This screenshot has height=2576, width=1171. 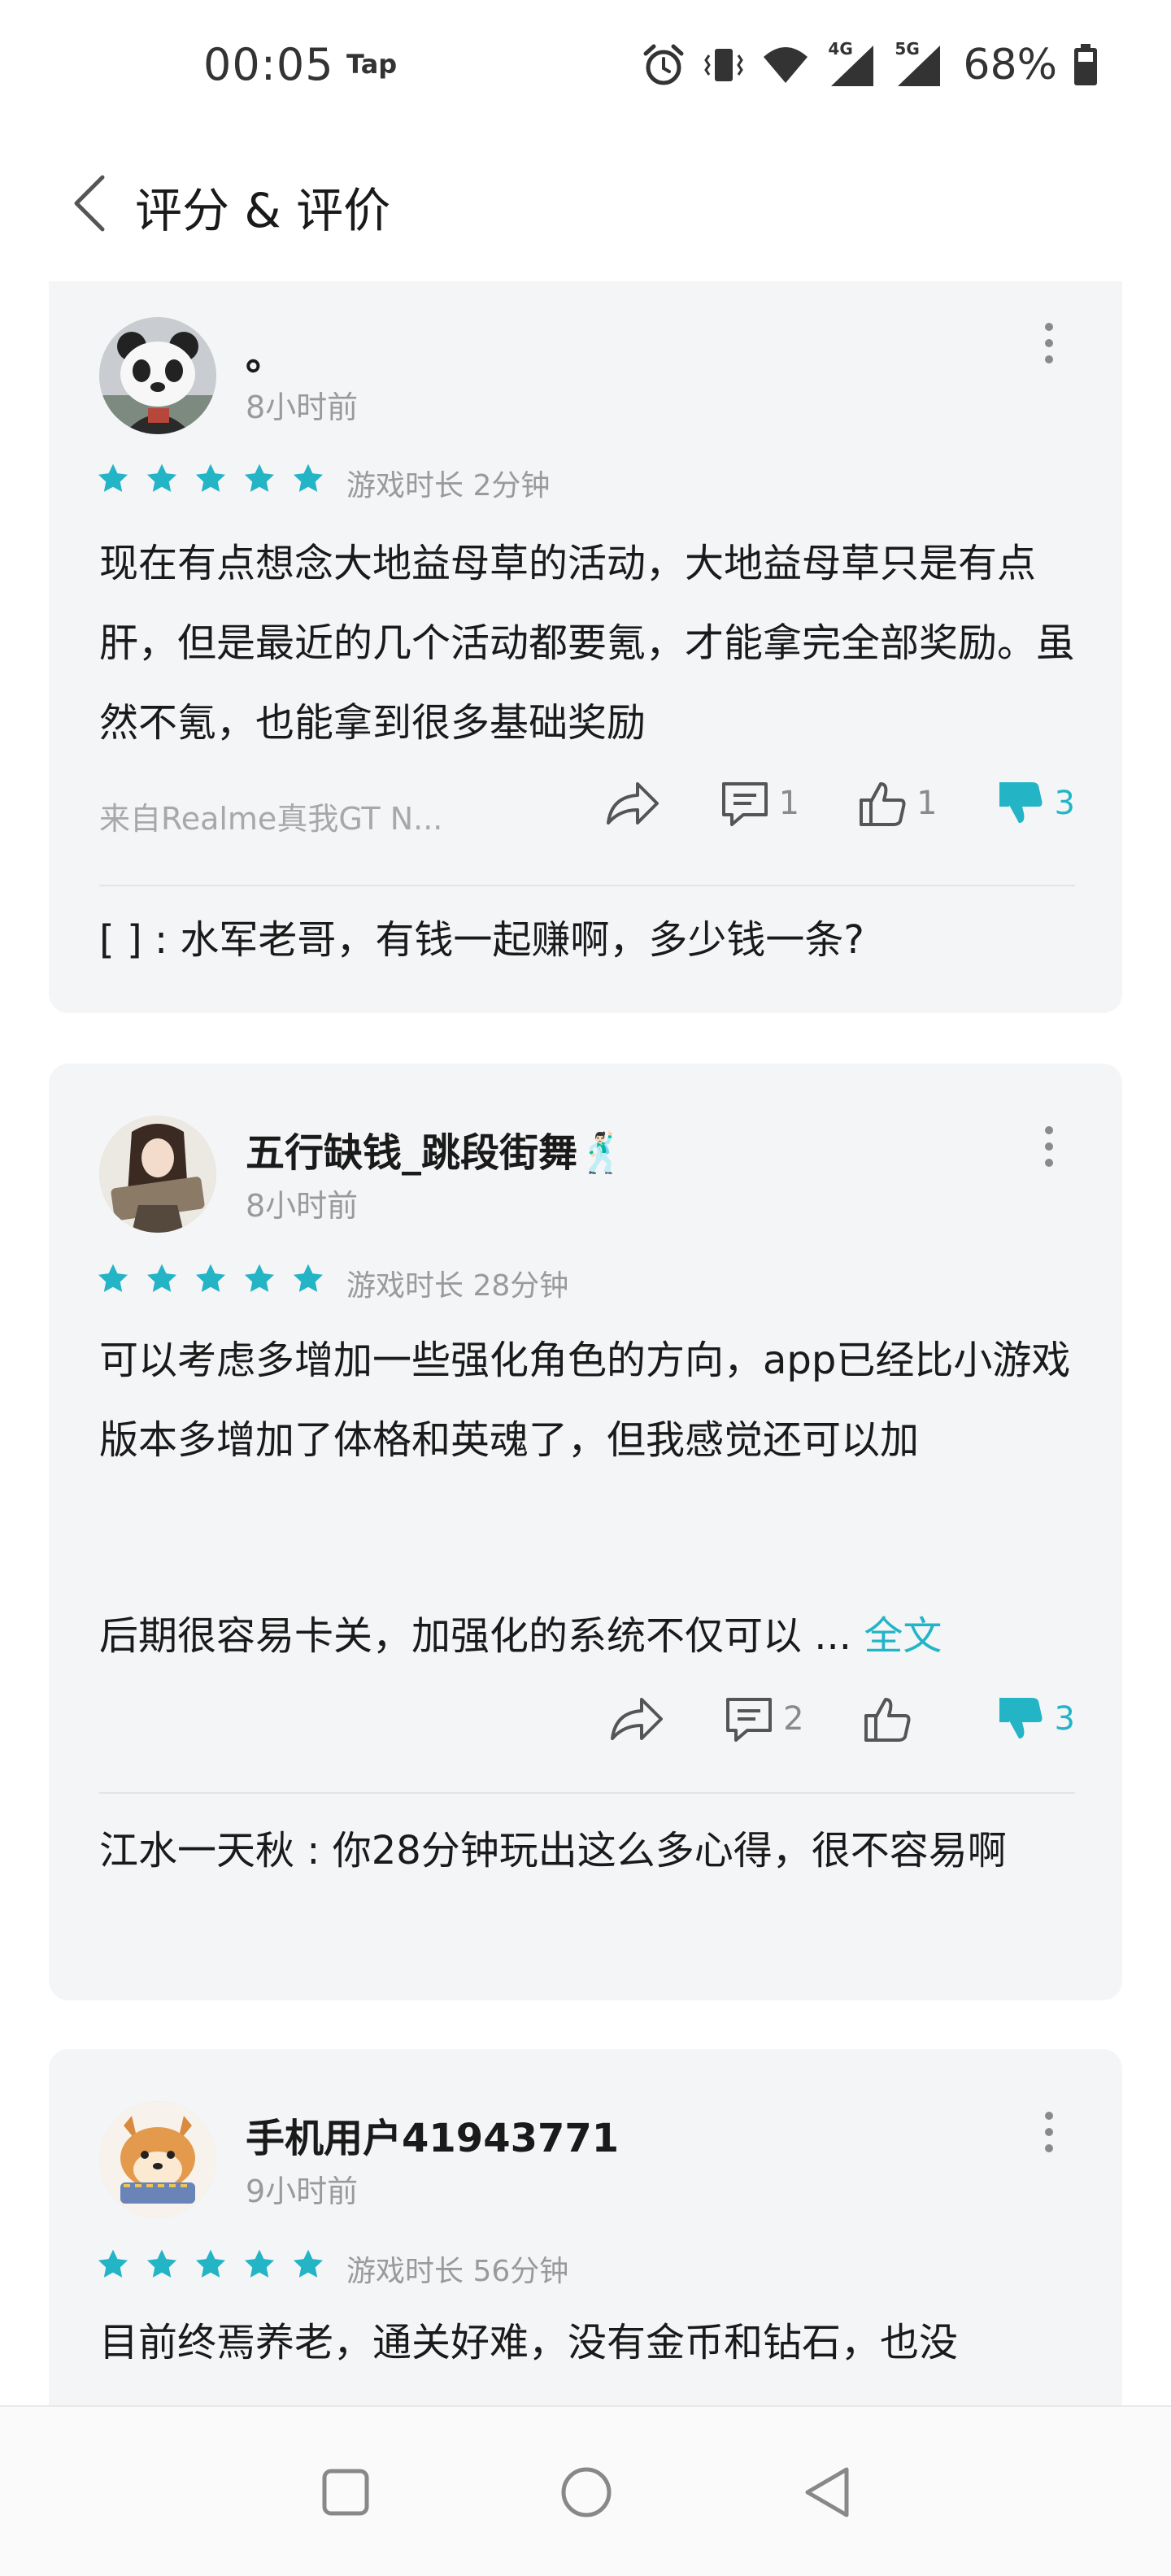 What do you see at coordinates (1085, 64) in the screenshot?
I see `battery-icon` at bounding box center [1085, 64].